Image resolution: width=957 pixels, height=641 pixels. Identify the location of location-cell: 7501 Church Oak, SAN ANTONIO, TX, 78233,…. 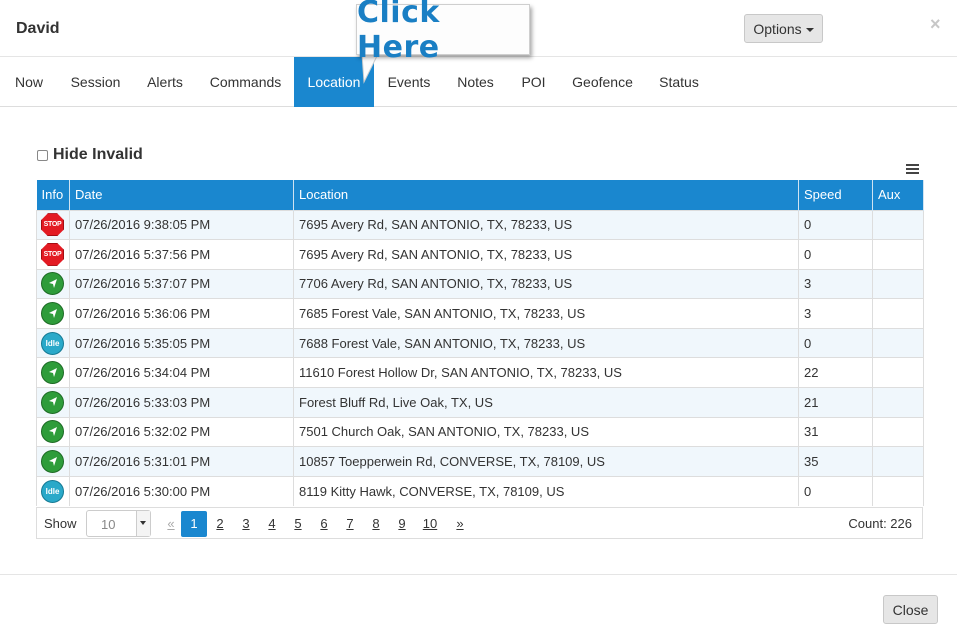
(546, 431).